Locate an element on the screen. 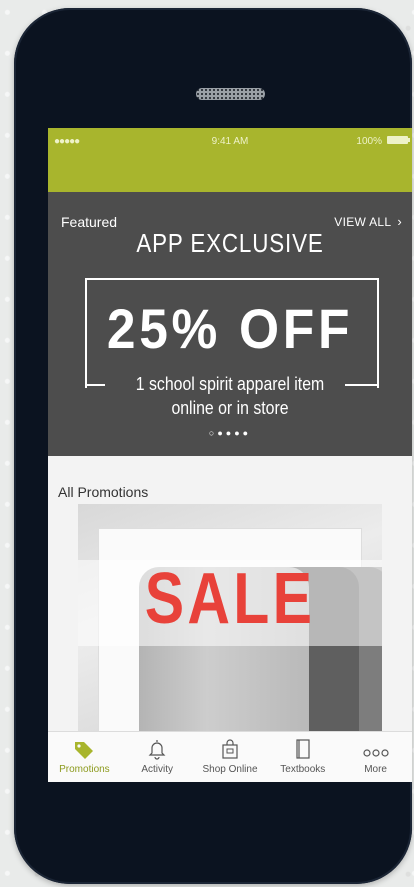  shopping-bag-icon is located at coordinates (230, 749).